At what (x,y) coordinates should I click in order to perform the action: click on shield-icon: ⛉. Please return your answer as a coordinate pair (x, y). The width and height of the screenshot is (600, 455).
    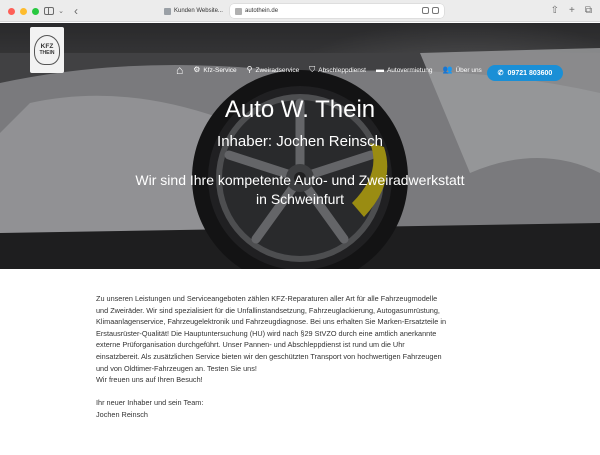
    Looking at the image, I should click on (312, 69).